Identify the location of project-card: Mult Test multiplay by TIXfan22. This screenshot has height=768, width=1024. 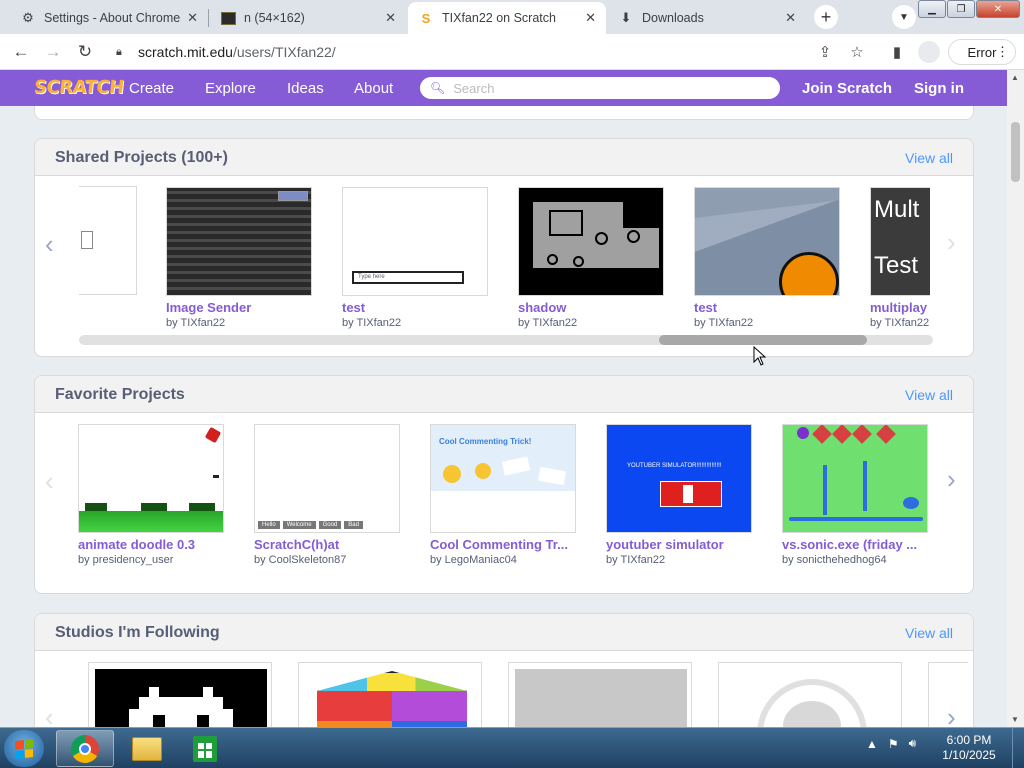
(900, 258).